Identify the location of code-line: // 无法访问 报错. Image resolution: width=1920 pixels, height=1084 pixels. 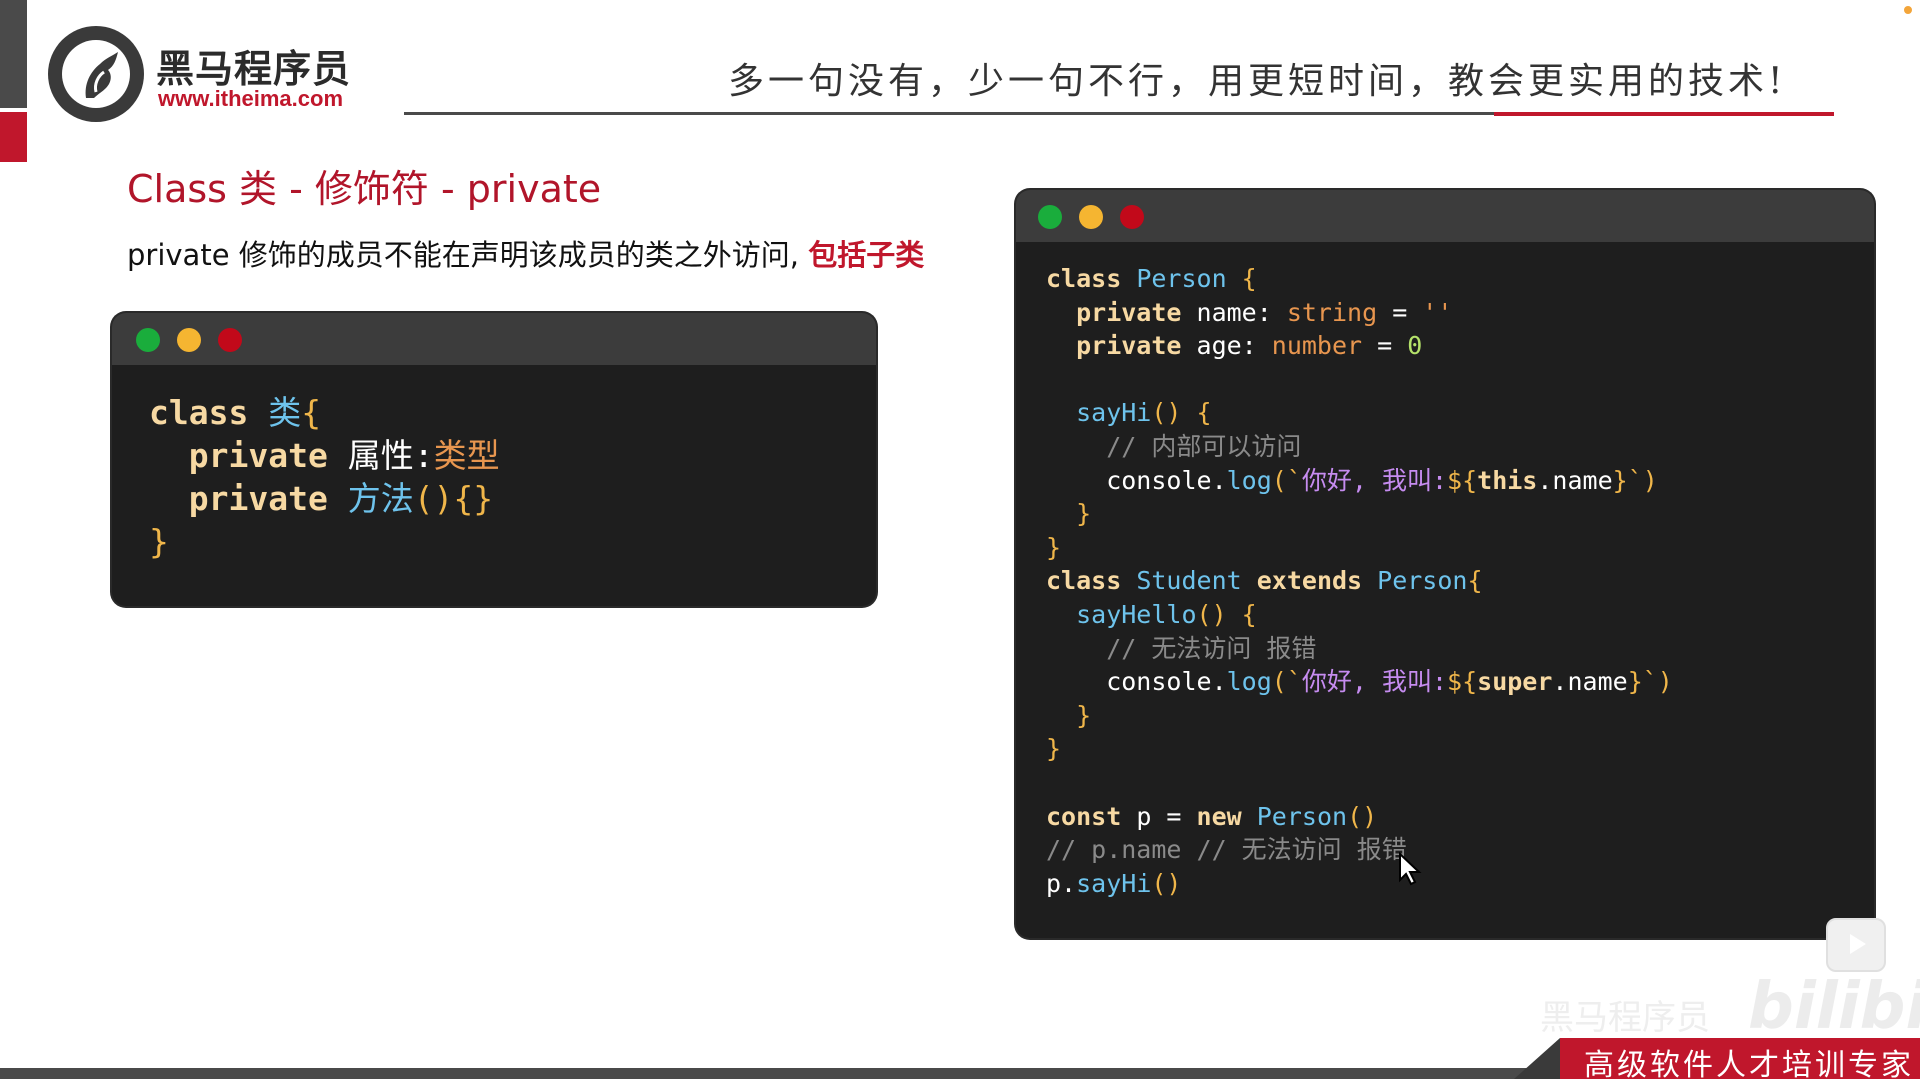
(1359, 649).